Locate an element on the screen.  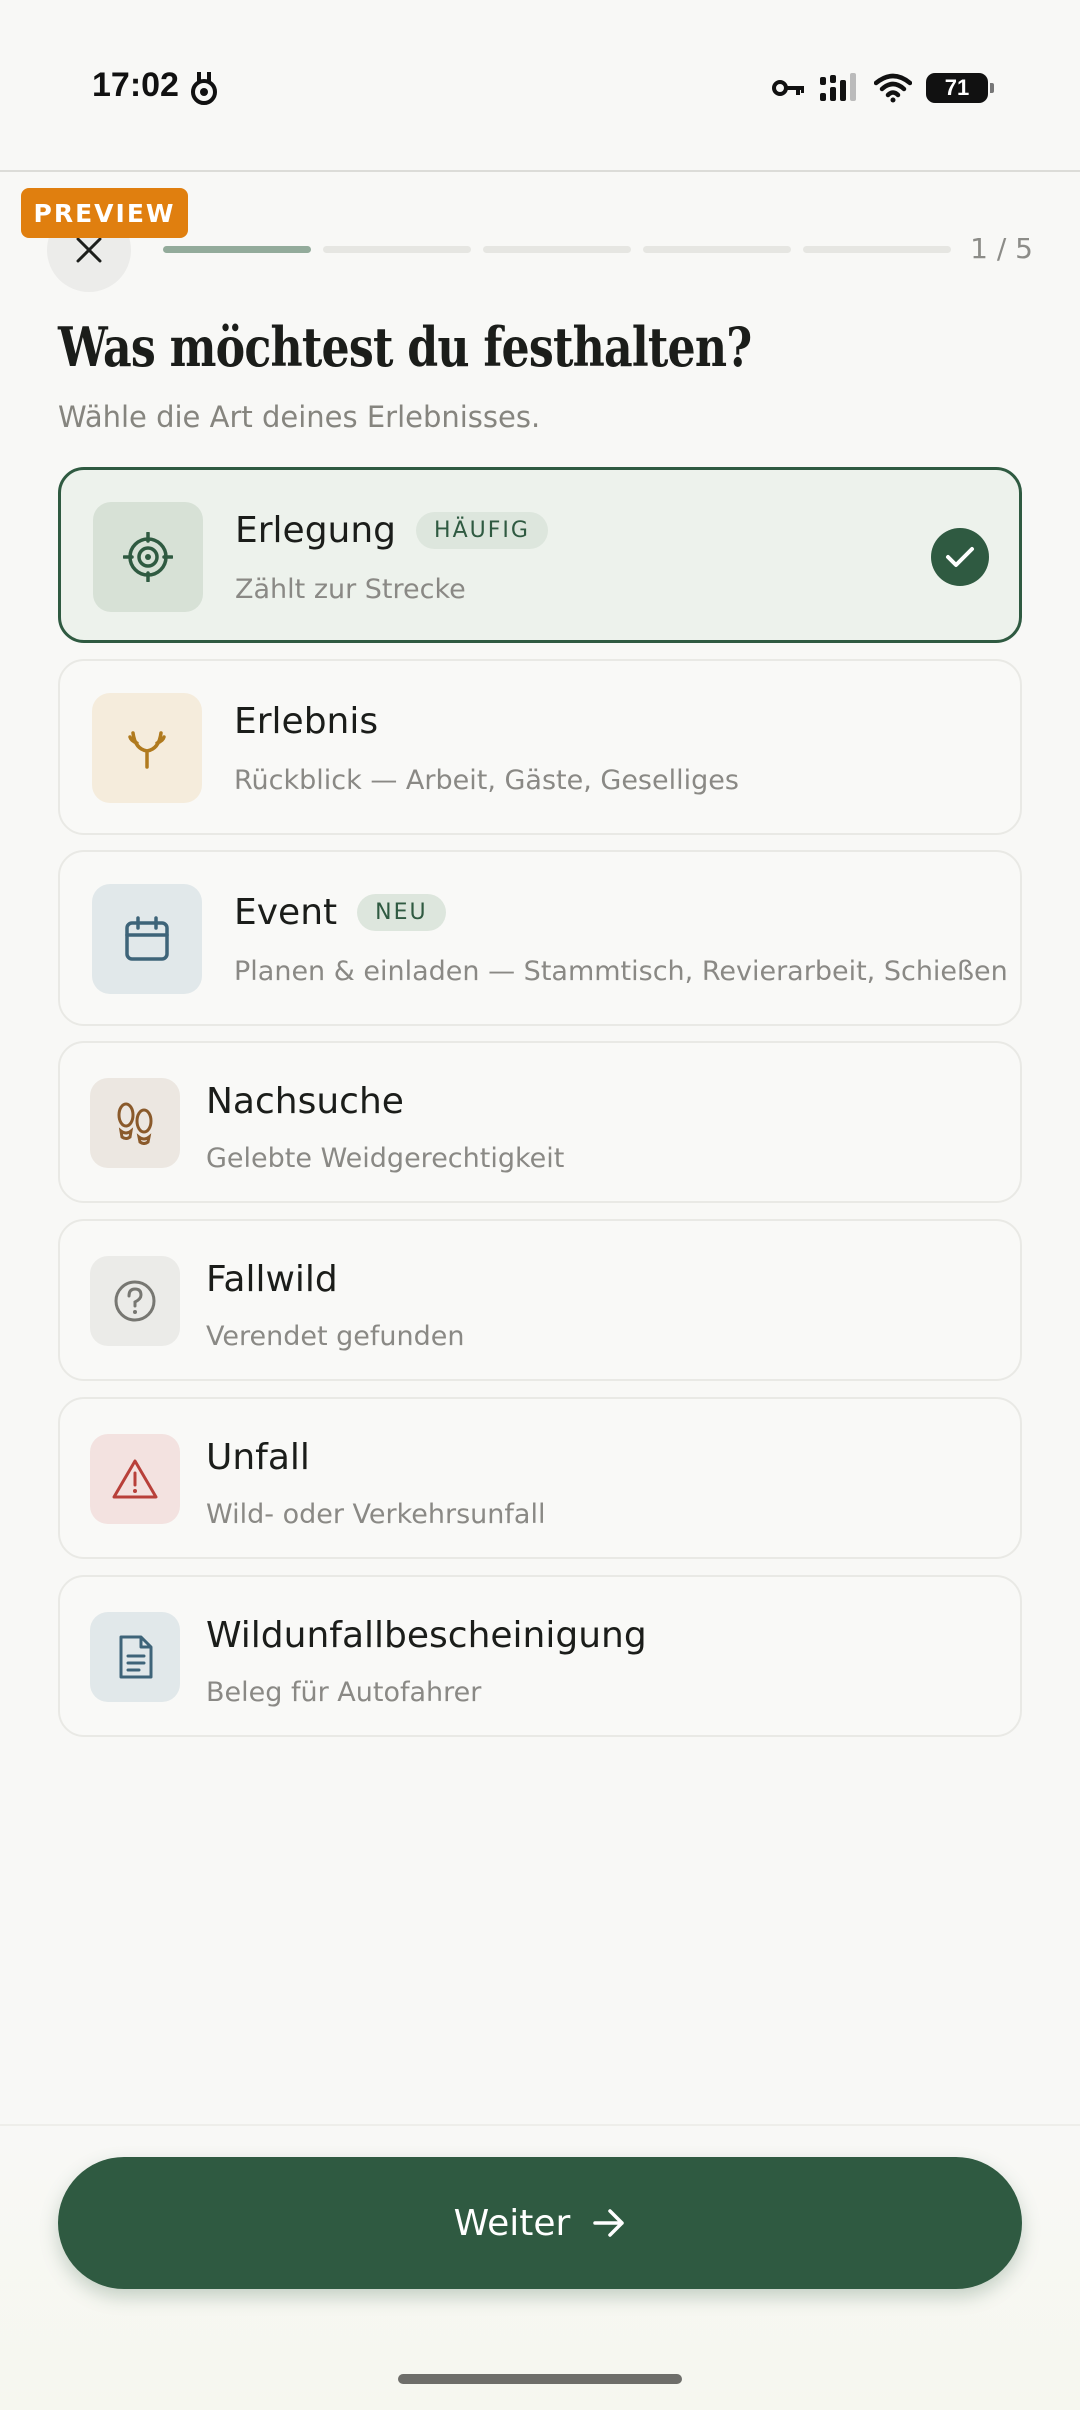
option-erlegung: Erlegung HÄUFIG Zählt zur Strecke is located at coordinates (540, 555).